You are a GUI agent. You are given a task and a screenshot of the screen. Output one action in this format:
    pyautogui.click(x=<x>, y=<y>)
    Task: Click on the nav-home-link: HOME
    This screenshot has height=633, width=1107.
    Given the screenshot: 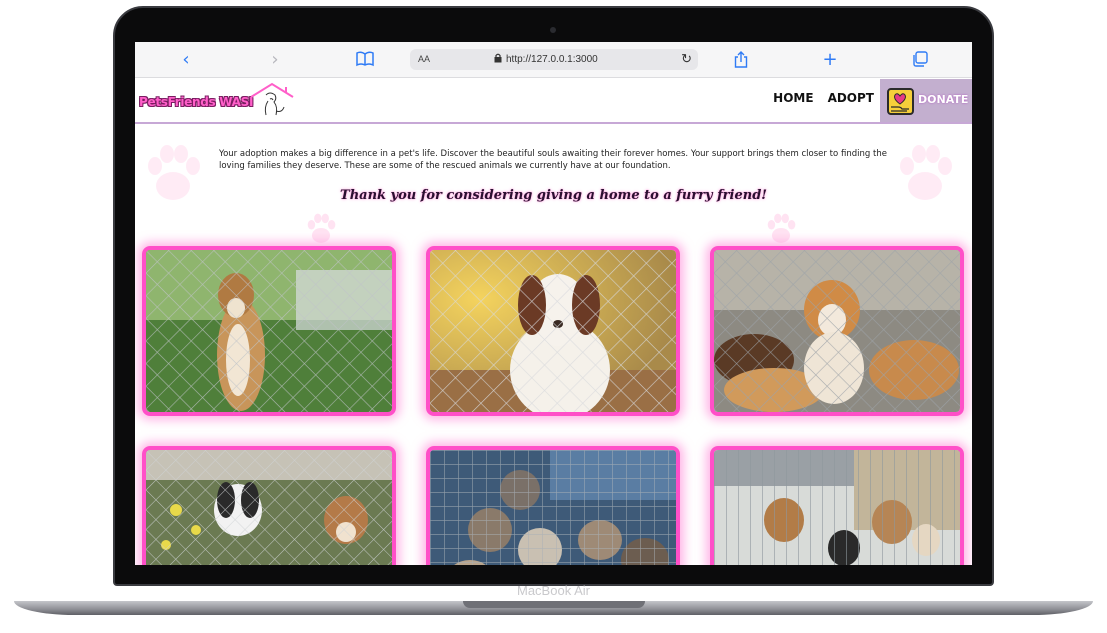 What is the action you would take?
    pyautogui.click(x=793, y=98)
    